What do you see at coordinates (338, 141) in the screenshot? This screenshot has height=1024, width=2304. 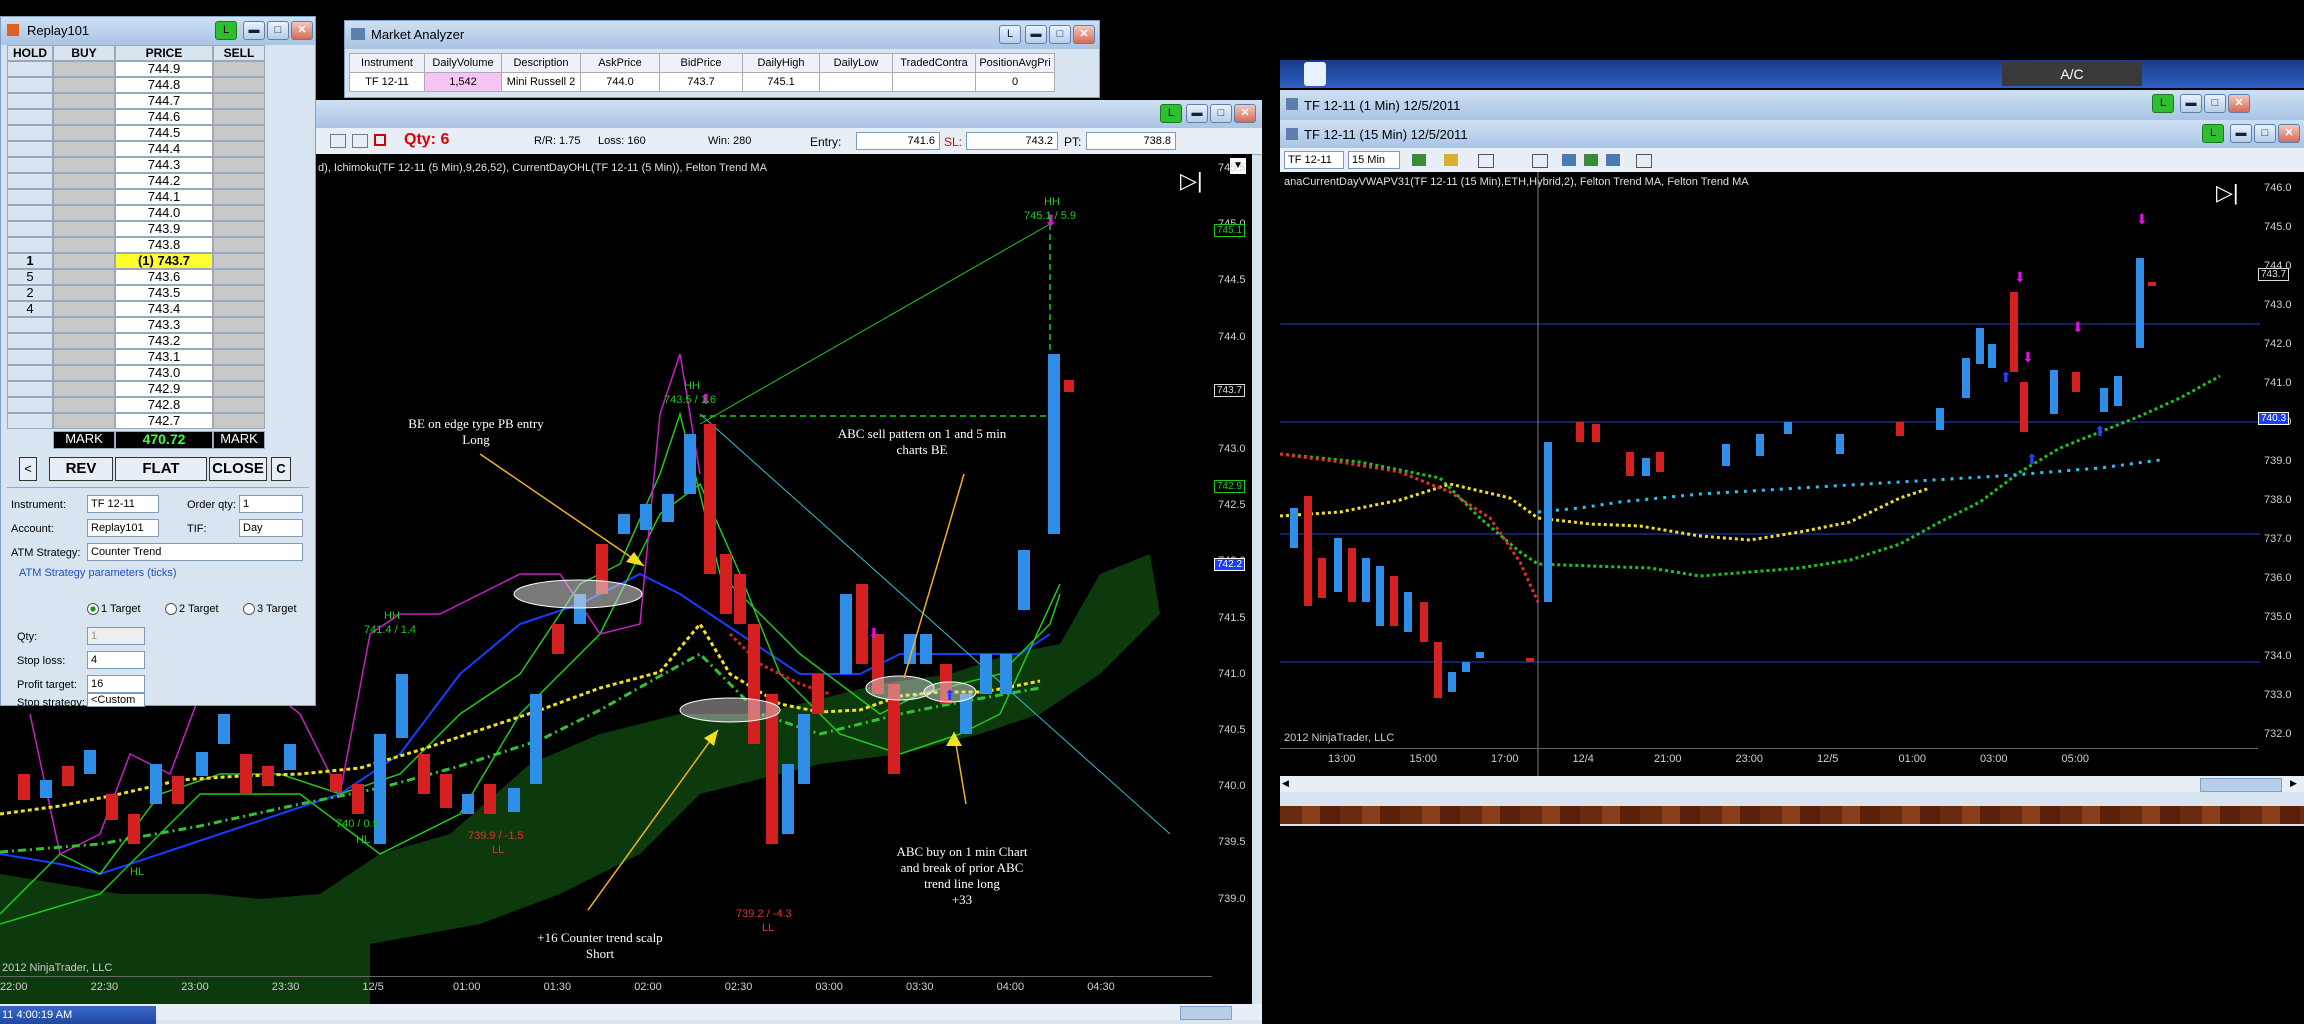 I see `draw-icon` at bounding box center [338, 141].